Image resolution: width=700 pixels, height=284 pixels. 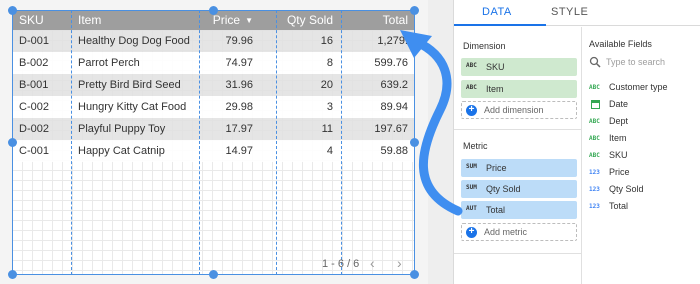 What do you see at coordinates (121, 151) in the screenshot?
I see `cell-item: Happy Cat Catnip` at bounding box center [121, 151].